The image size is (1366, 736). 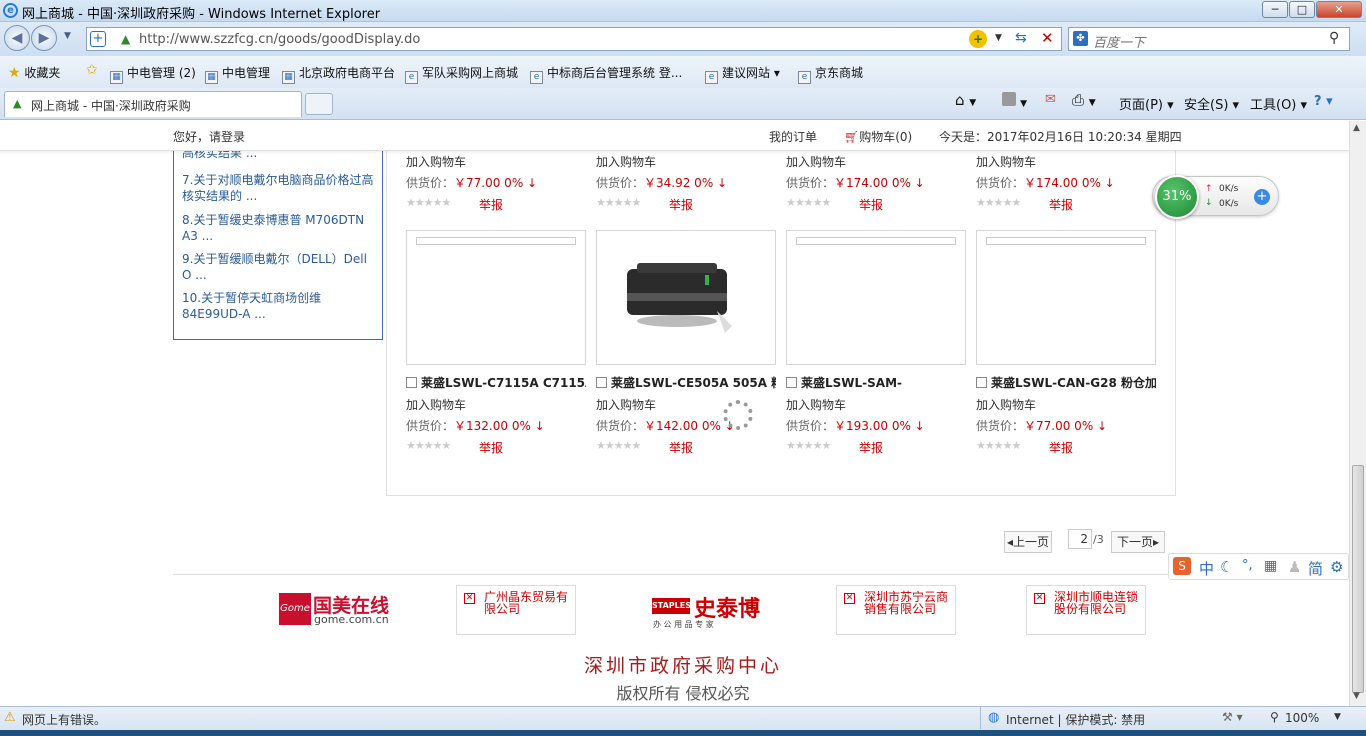 I want to click on keyboard-icon: ▦, so click(x=1270, y=566).